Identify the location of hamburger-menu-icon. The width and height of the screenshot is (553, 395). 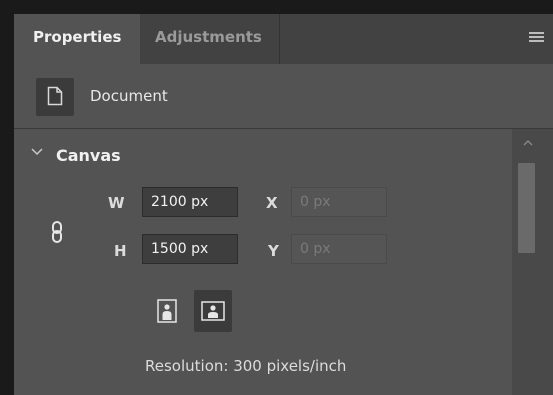
(536, 37).